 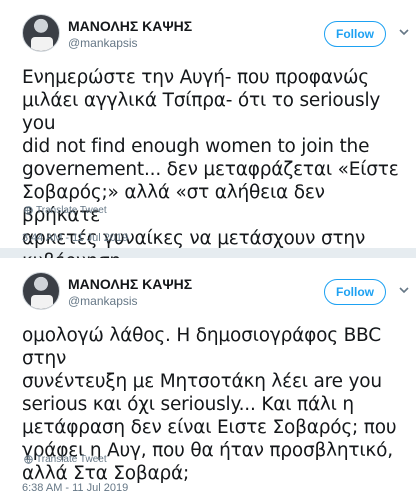 I want to click on tweet-text-line: Ενημερώστε την Αυγή- που προφανώς, so click(x=195, y=77).